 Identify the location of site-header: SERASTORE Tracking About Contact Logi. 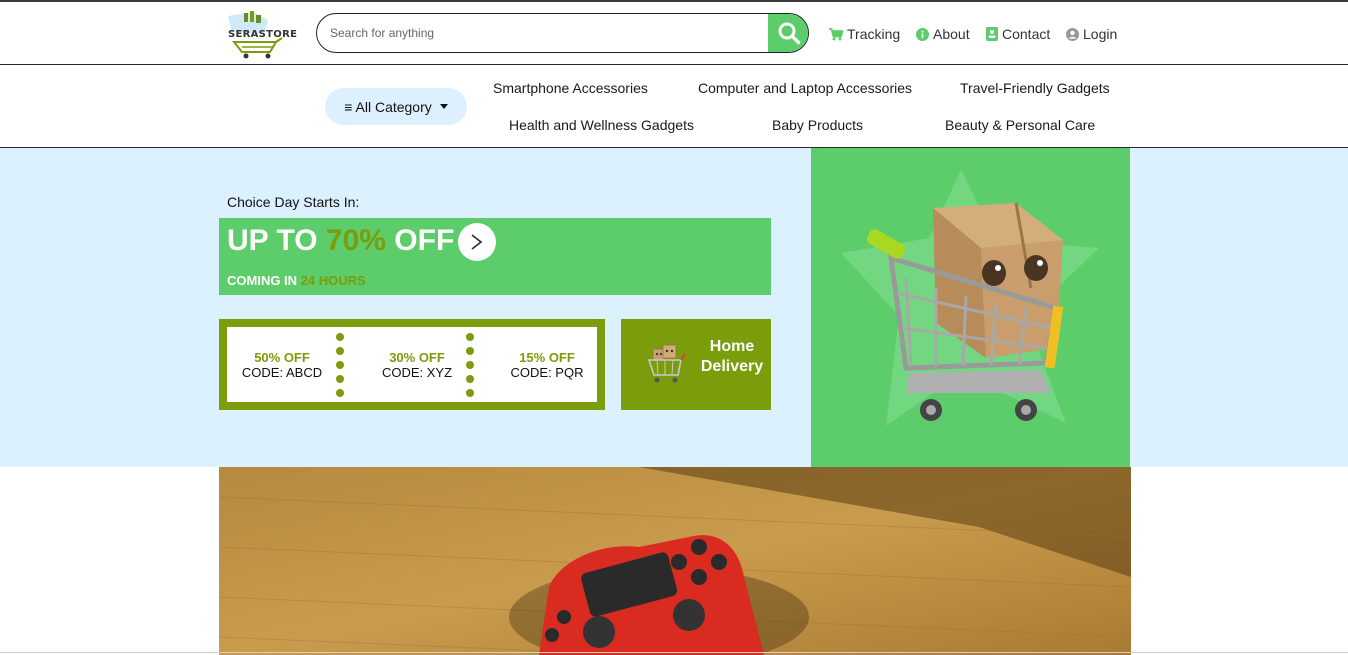
(674, 33).